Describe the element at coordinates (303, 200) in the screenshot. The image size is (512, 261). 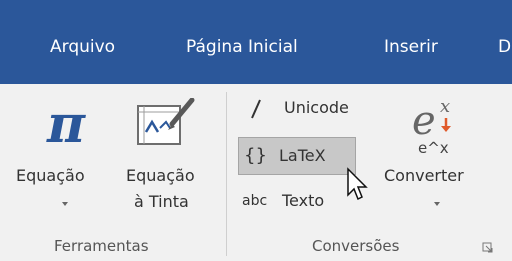
I see `texto-label: Texto` at that location.